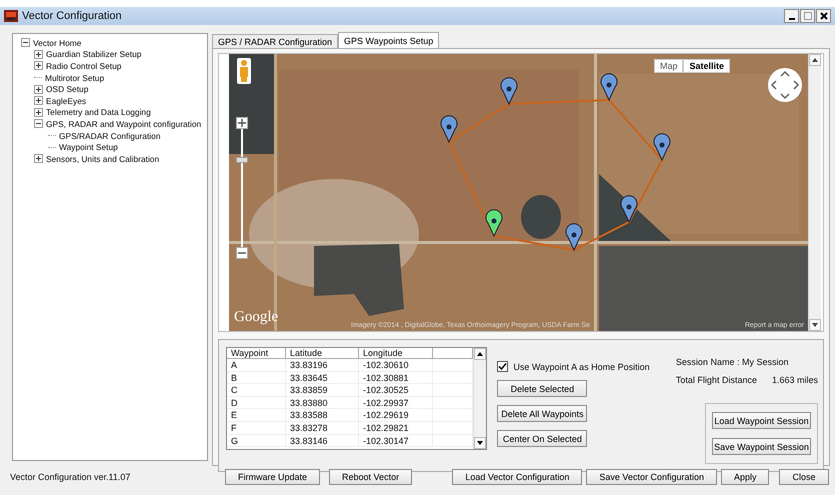  Describe the element at coordinates (389, 40) in the screenshot. I see `tab: GPS Waypoints Setup` at that location.